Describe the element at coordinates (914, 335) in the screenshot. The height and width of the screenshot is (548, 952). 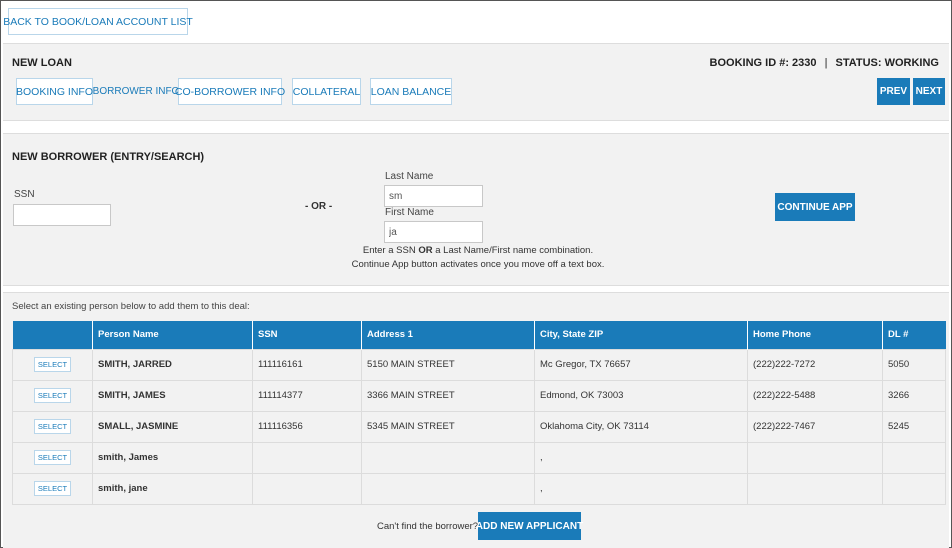
I see `column-header-dl-number: DL #` at that location.